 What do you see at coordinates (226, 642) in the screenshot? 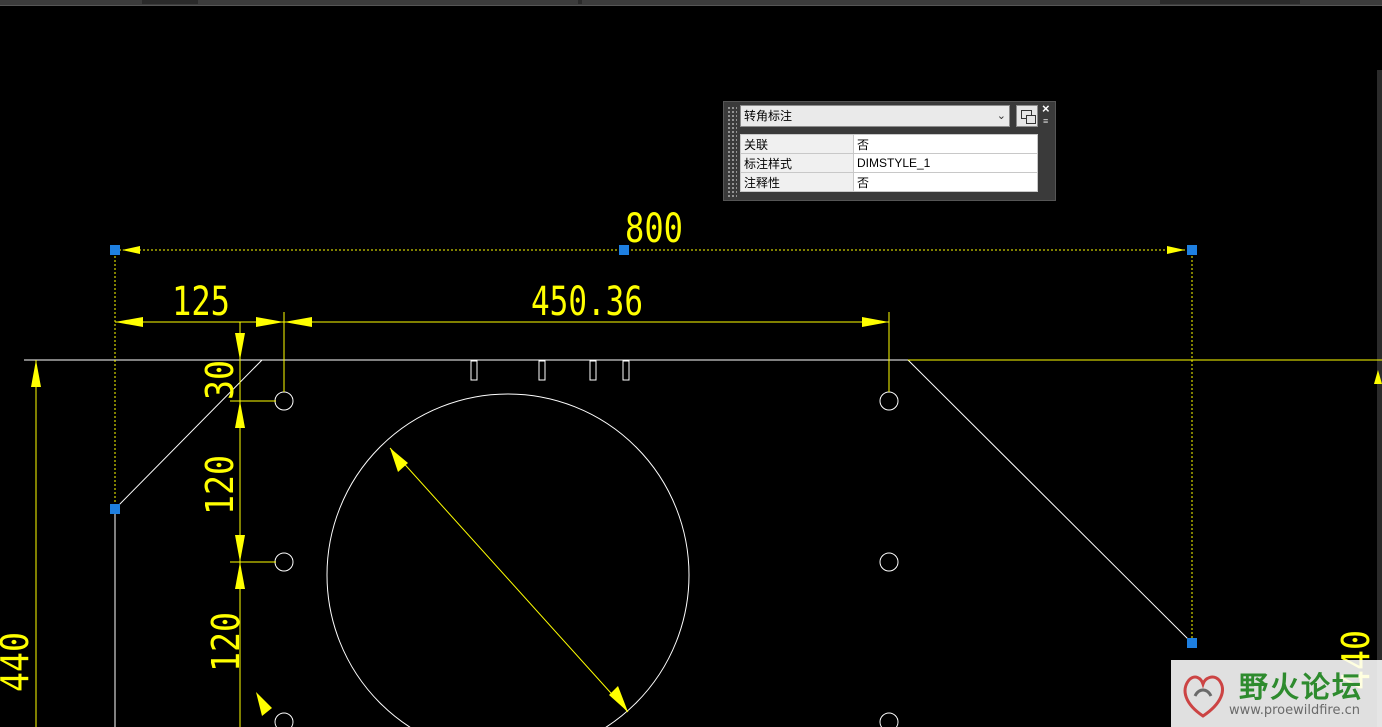
I see `dim-text-pitch-2: 120` at bounding box center [226, 642].